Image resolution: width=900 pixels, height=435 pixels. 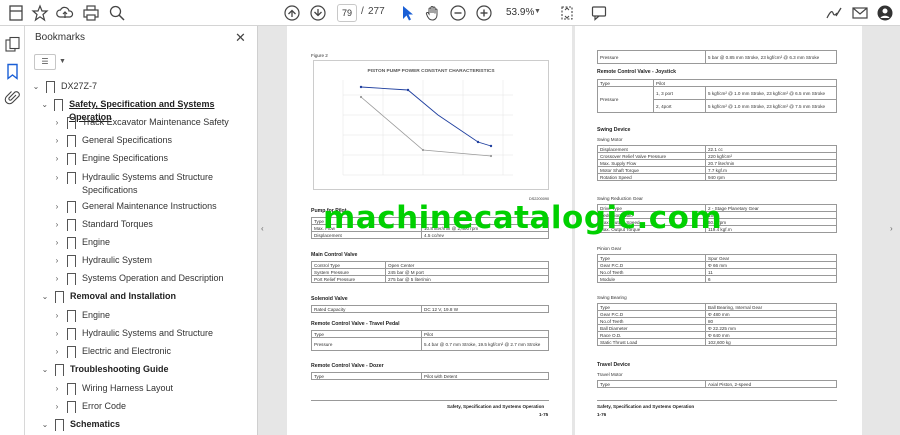 I want to click on bookmark-item: › Systems Operation and Description, so click(x=138, y=281).